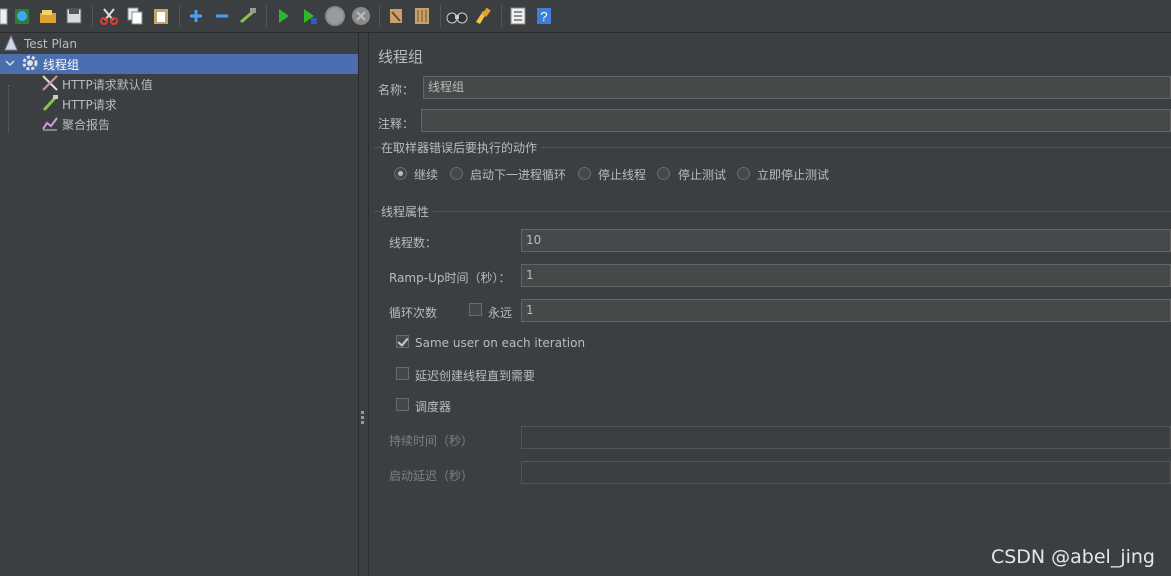 This screenshot has width=1171, height=576. I want to click on tree-item-label: HTTP请求默认值, so click(107, 84).